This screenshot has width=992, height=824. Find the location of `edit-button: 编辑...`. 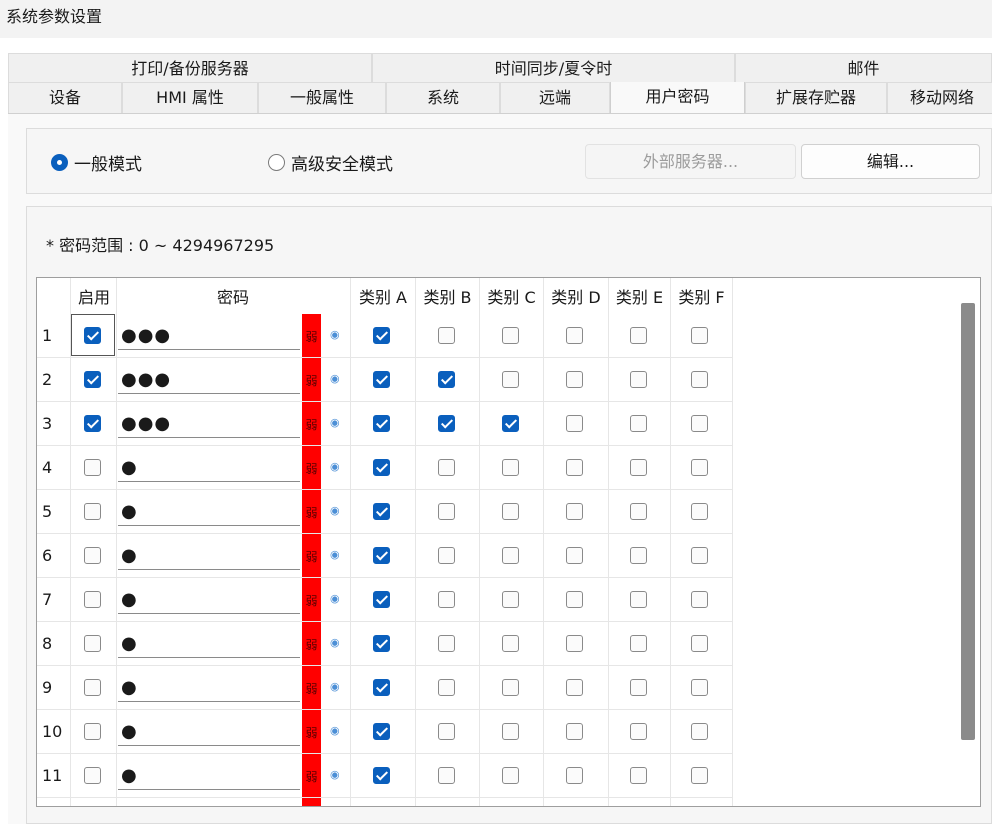

edit-button: 编辑... is located at coordinates (890, 161).